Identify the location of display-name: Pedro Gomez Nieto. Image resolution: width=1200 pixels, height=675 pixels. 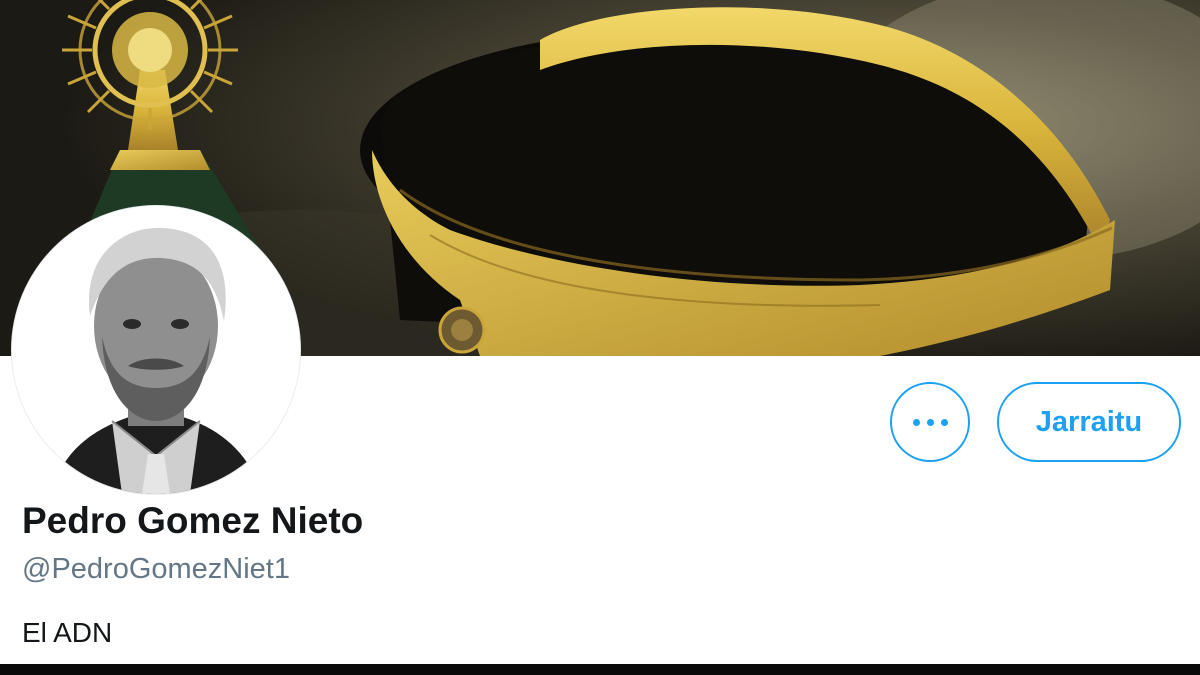
(193, 520).